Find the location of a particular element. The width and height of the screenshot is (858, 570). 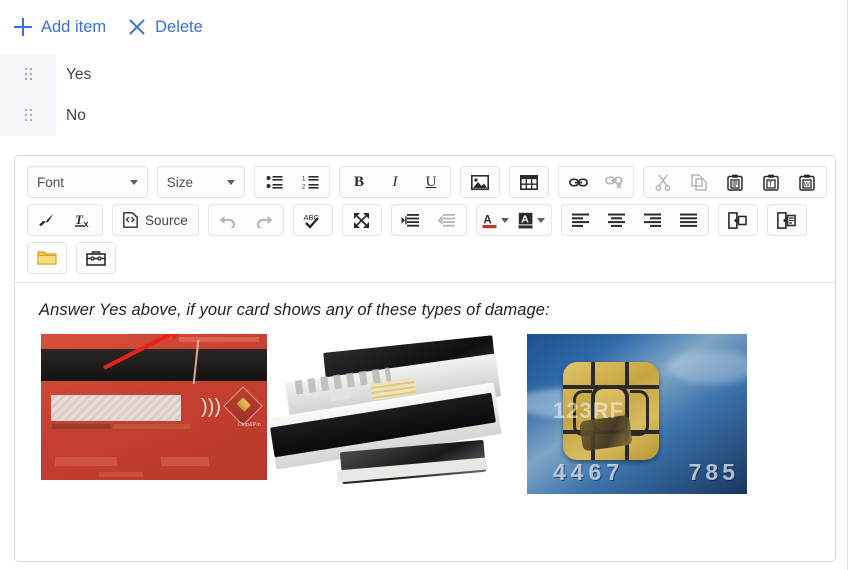

contactless-icon: ))) is located at coordinates (211, 407).